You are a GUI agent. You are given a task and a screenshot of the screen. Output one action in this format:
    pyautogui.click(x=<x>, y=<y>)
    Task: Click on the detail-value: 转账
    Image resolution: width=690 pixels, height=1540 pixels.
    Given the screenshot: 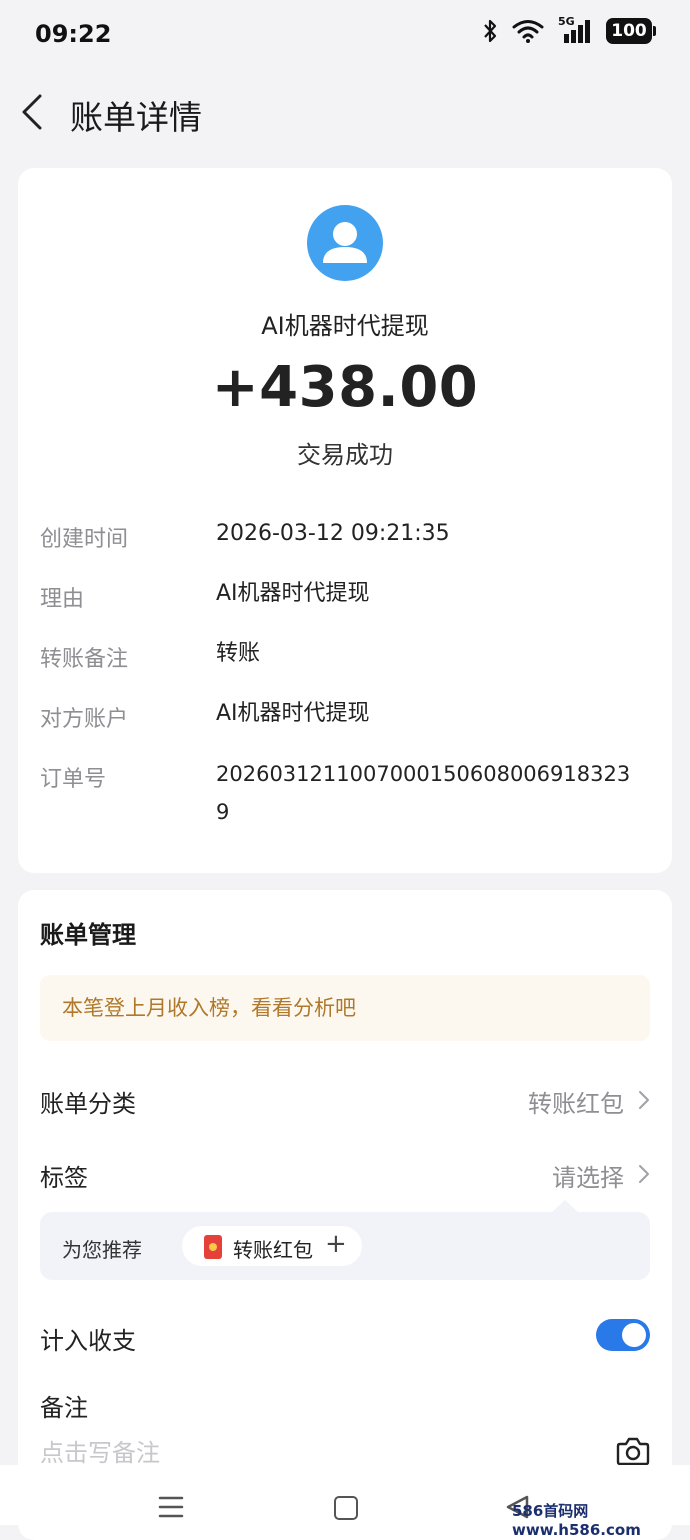 What is the action you would take?
    pyautogui.click(x=238, y=653)
    